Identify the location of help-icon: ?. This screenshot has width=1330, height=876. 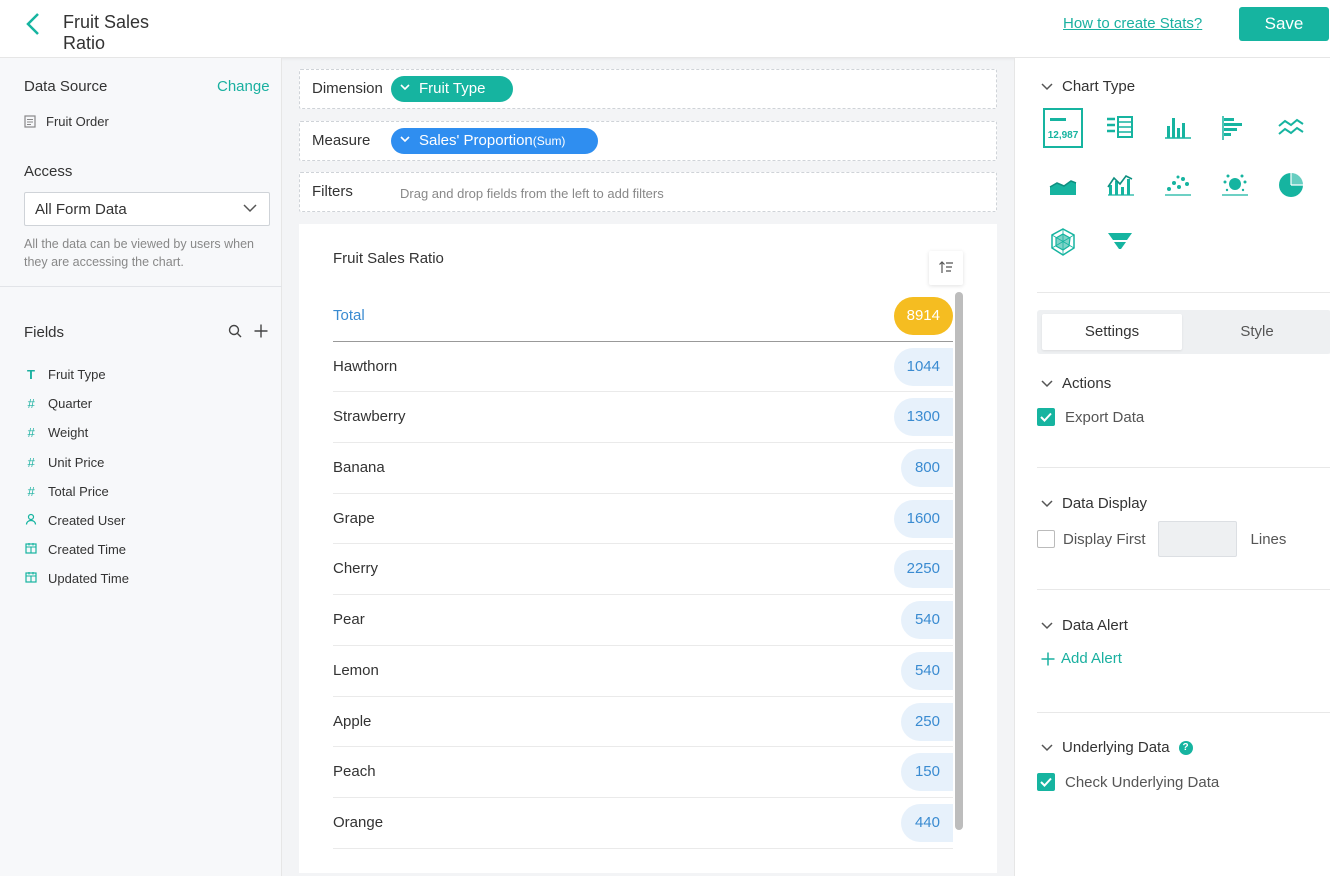
(1185, 747).